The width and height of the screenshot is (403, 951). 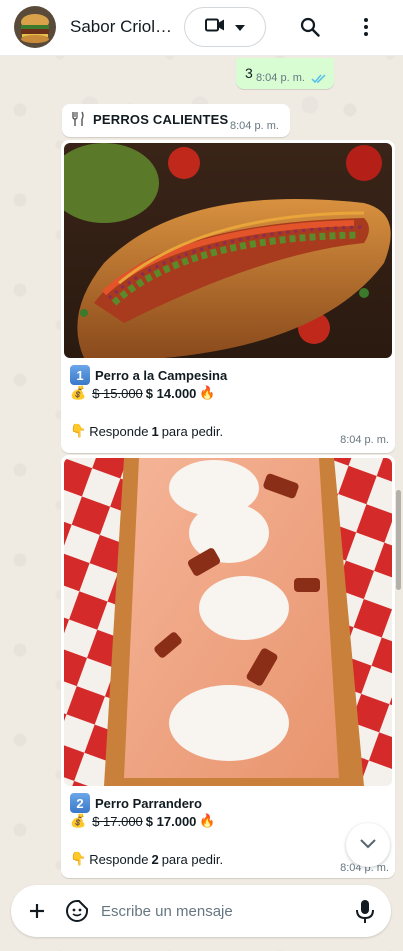 What do you see at coordinates (117, 821) in the screenshot?
I see `old-price: $ 17.000` at bounding box center [117, 821].